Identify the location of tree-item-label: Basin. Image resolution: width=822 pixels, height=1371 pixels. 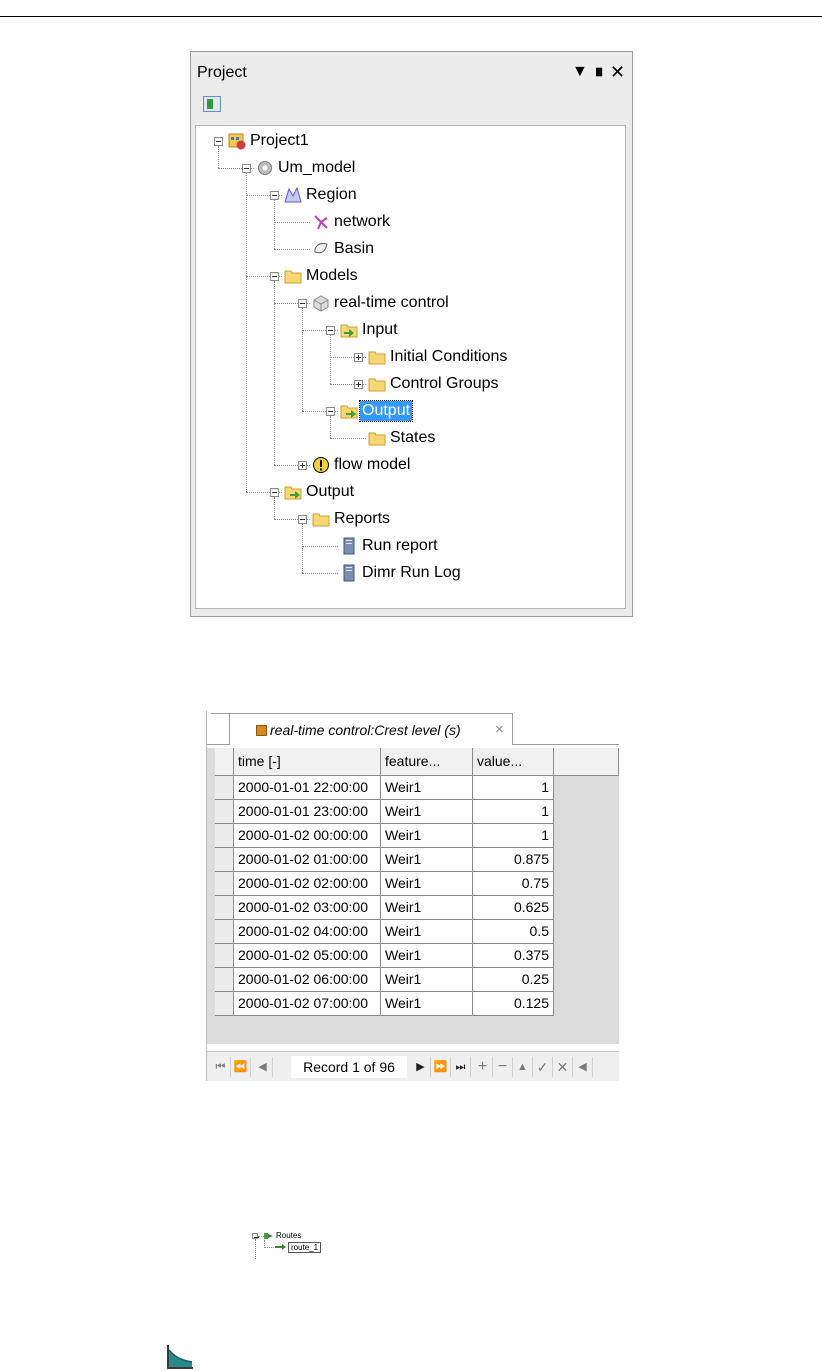
(354, 249).